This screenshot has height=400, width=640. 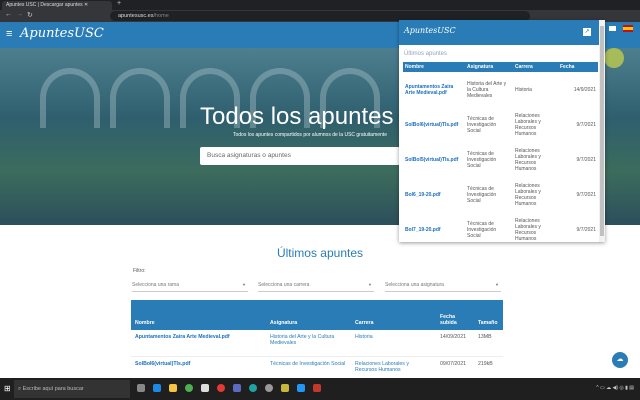 I want to click on opera-icon, so click(x=221, y=388).